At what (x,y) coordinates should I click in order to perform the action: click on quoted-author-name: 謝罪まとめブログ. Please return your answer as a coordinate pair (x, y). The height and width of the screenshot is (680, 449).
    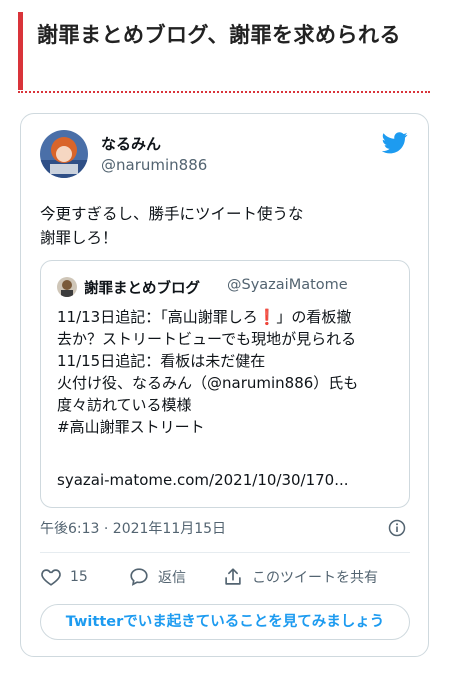
    Looking at the image, I should click on (142, 289).